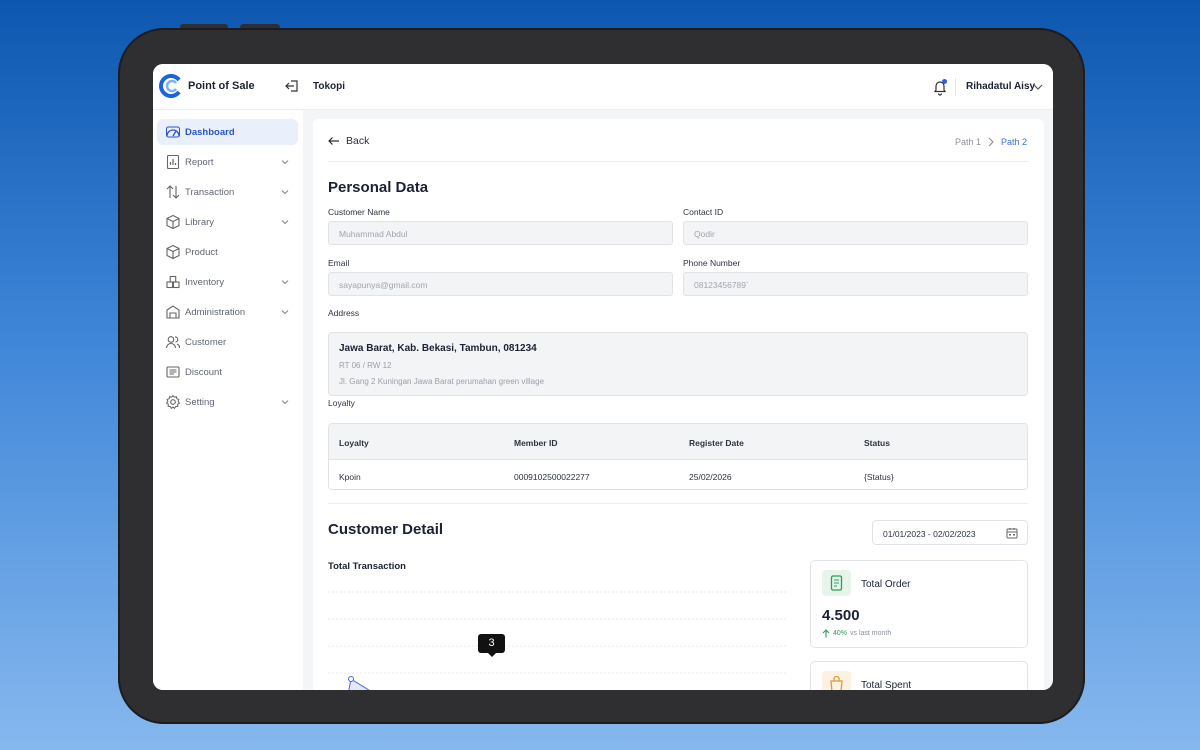  I want to click on column-header-member-id: Member ID, so click(536, 443).